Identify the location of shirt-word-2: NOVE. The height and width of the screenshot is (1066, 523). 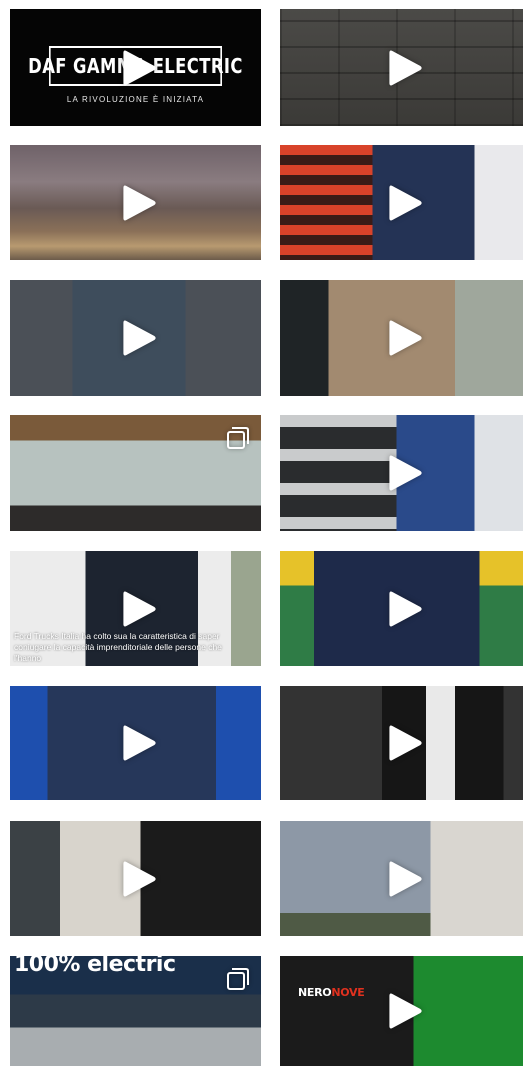
(348, 992).